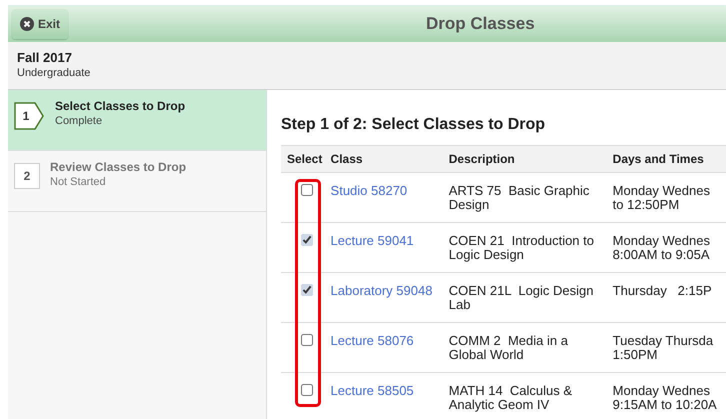 This screenshot has height=419, width=726. Describe the element at coordinates (381, 290) in the screenshot. I see `class-link: Laboratory 59048` at that location.